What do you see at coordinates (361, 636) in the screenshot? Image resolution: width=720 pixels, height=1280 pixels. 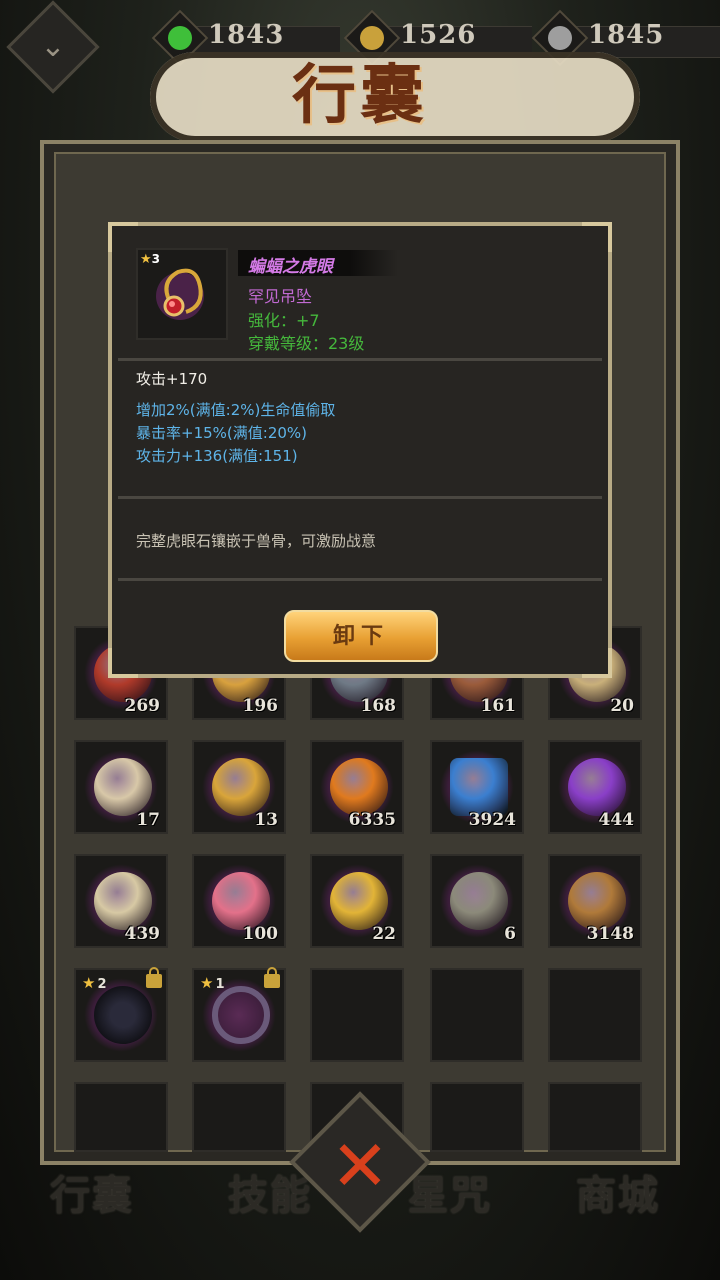 I see `unequip-button: 卸下` at bounding box center [361, 636].